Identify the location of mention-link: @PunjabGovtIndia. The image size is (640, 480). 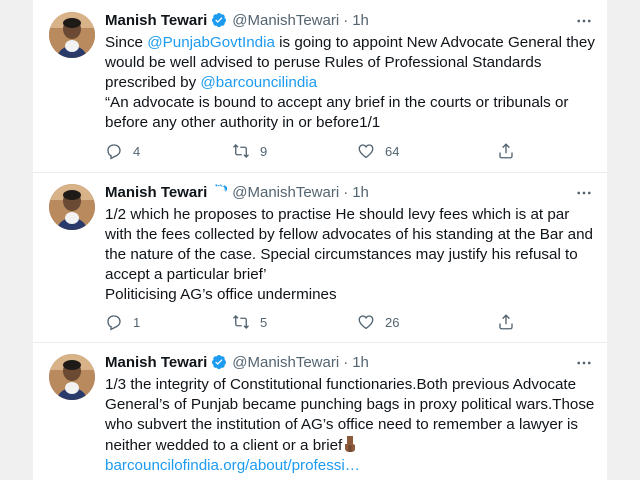
(211, 42).